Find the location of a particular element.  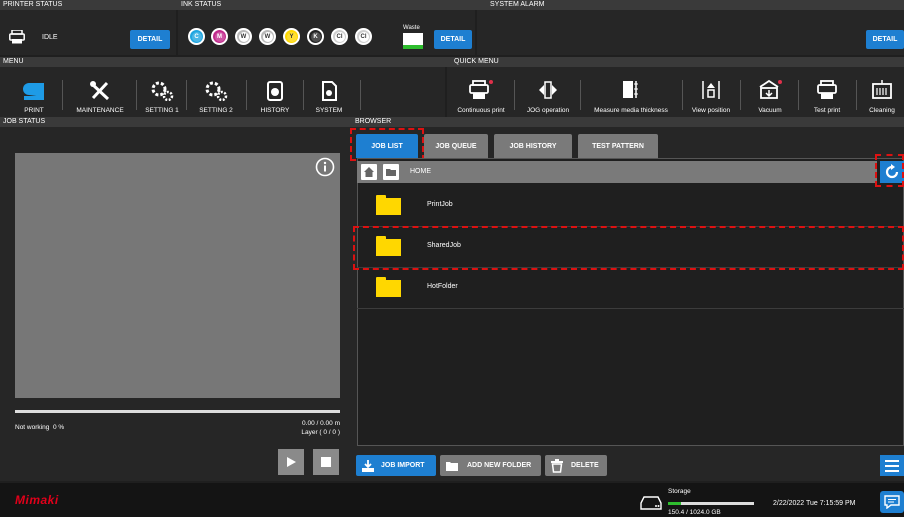

quick-item-label: Continuous print is located at coordinates (481, 110).